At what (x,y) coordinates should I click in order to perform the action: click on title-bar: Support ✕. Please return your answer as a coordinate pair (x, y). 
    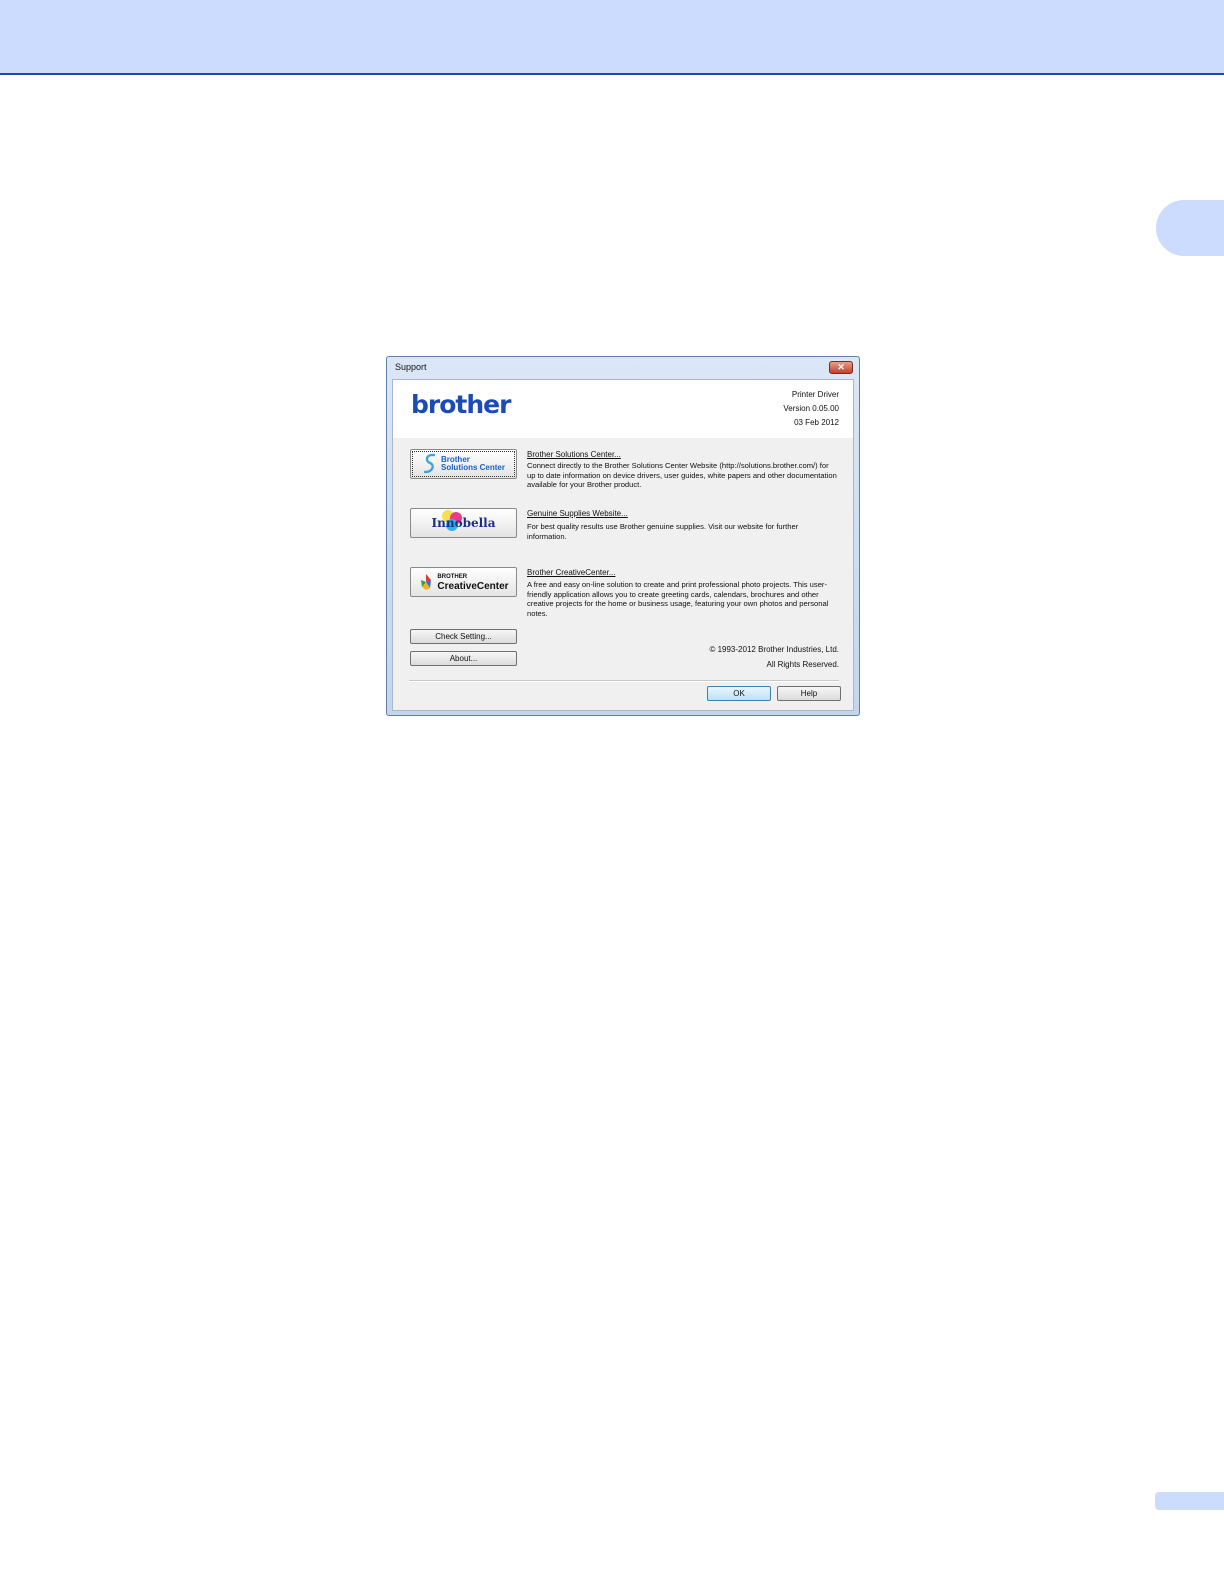
    Looking at the image, I should click on (623, 367).